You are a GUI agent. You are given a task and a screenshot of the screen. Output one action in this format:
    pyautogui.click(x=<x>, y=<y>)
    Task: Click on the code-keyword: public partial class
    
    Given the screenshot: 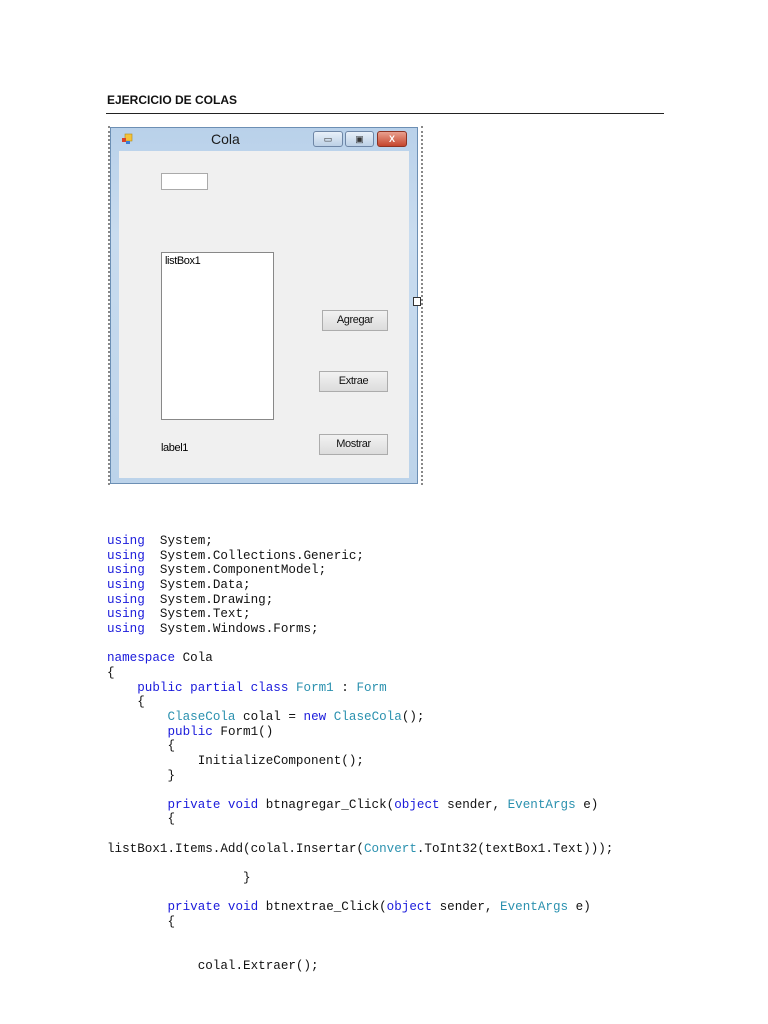 What is the action you would take?
    pyautogui.click(x=213, y=687)
    